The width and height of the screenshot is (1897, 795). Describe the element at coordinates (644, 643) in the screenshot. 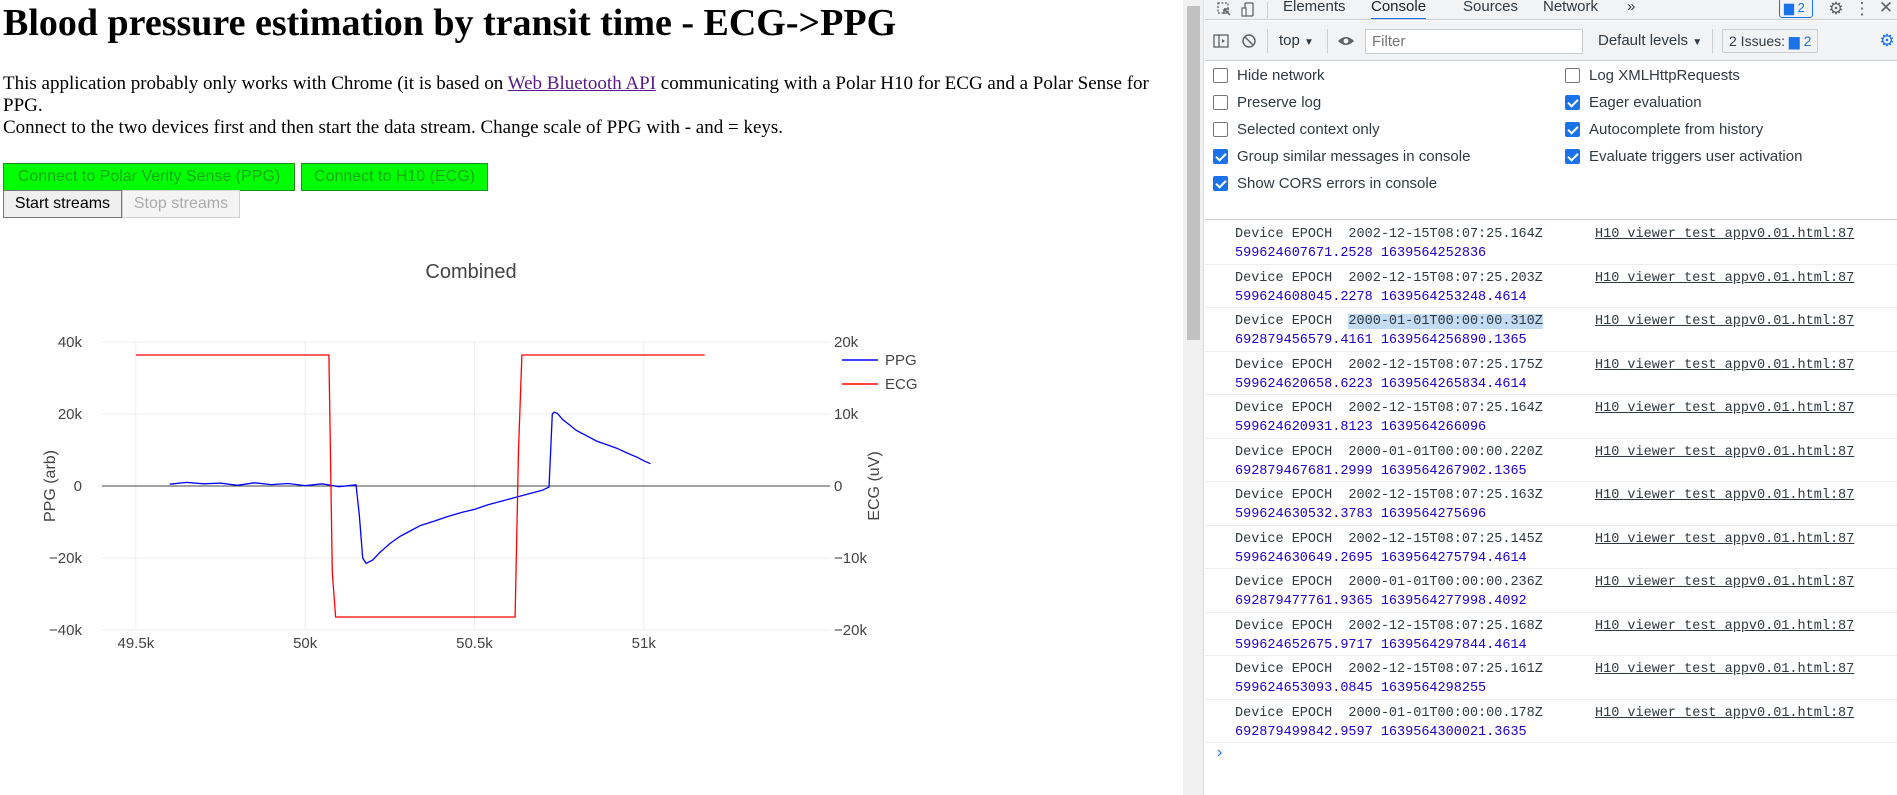

I see `x-tick-label: 51k` at that location.